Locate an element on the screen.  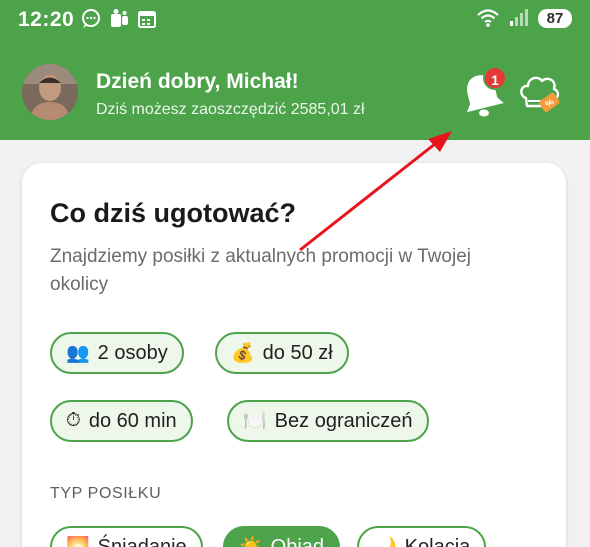
calendar-icon is located at coordinates (147, 19).